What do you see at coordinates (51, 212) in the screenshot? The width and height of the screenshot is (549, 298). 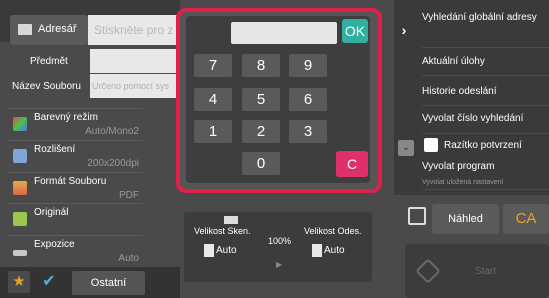 I see `setting-label: Originál` at bounding box center [51, 212].